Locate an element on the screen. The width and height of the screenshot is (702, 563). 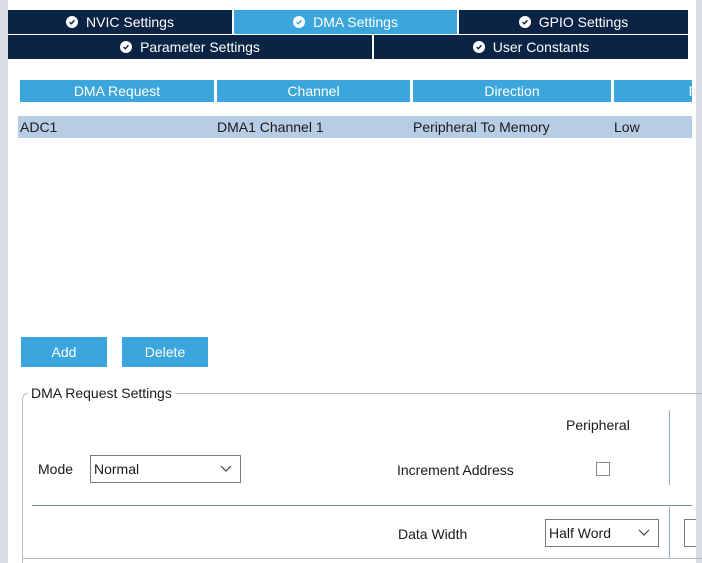
column-header-priority: P is located at coordinates (653, 91).